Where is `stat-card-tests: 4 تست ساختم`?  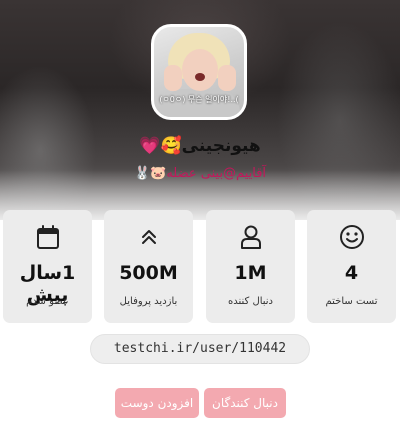
stat-card-tests: 4 تست ساختم is located at coordinates (351, 266).